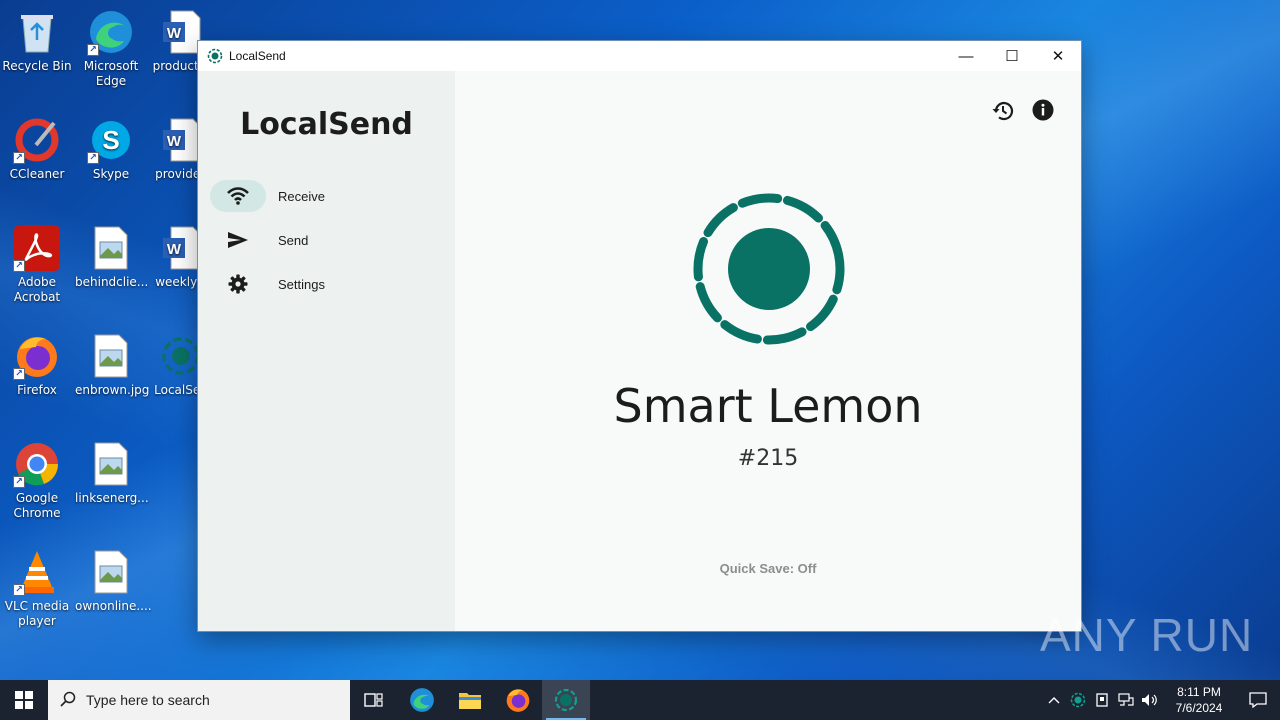 Image resolution: width=1280 pixels, height=720 pixels. I want to click on network-icon, so click(1126, 700).